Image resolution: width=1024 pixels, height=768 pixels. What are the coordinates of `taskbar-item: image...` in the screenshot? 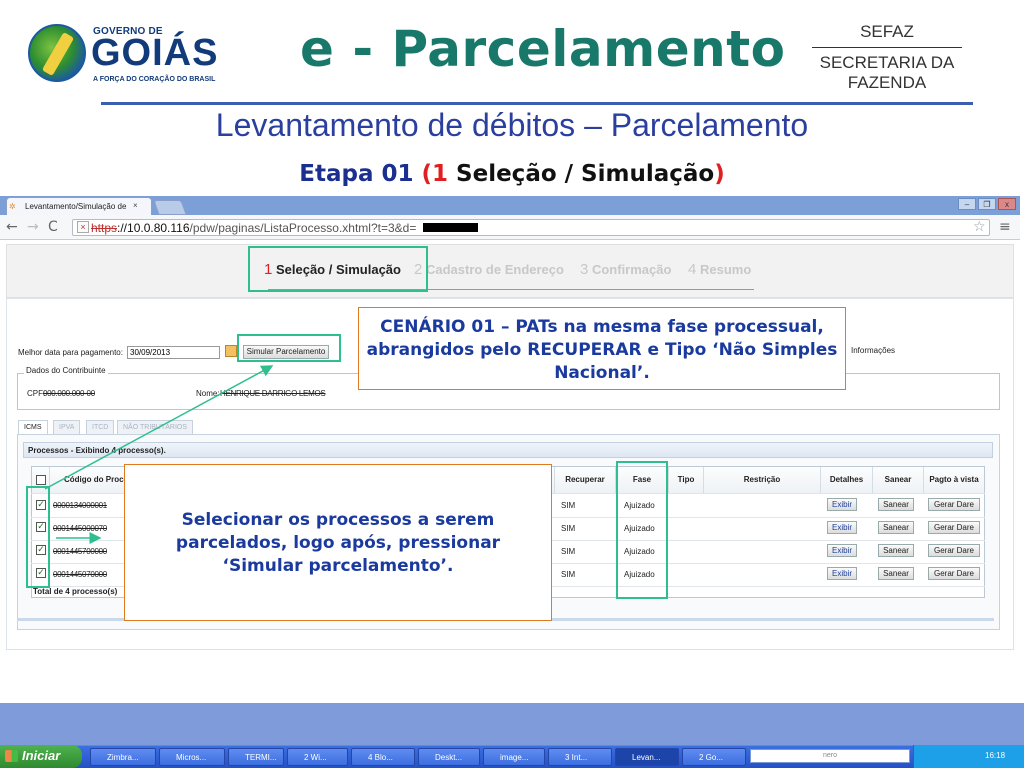 It's located at (514, 757).